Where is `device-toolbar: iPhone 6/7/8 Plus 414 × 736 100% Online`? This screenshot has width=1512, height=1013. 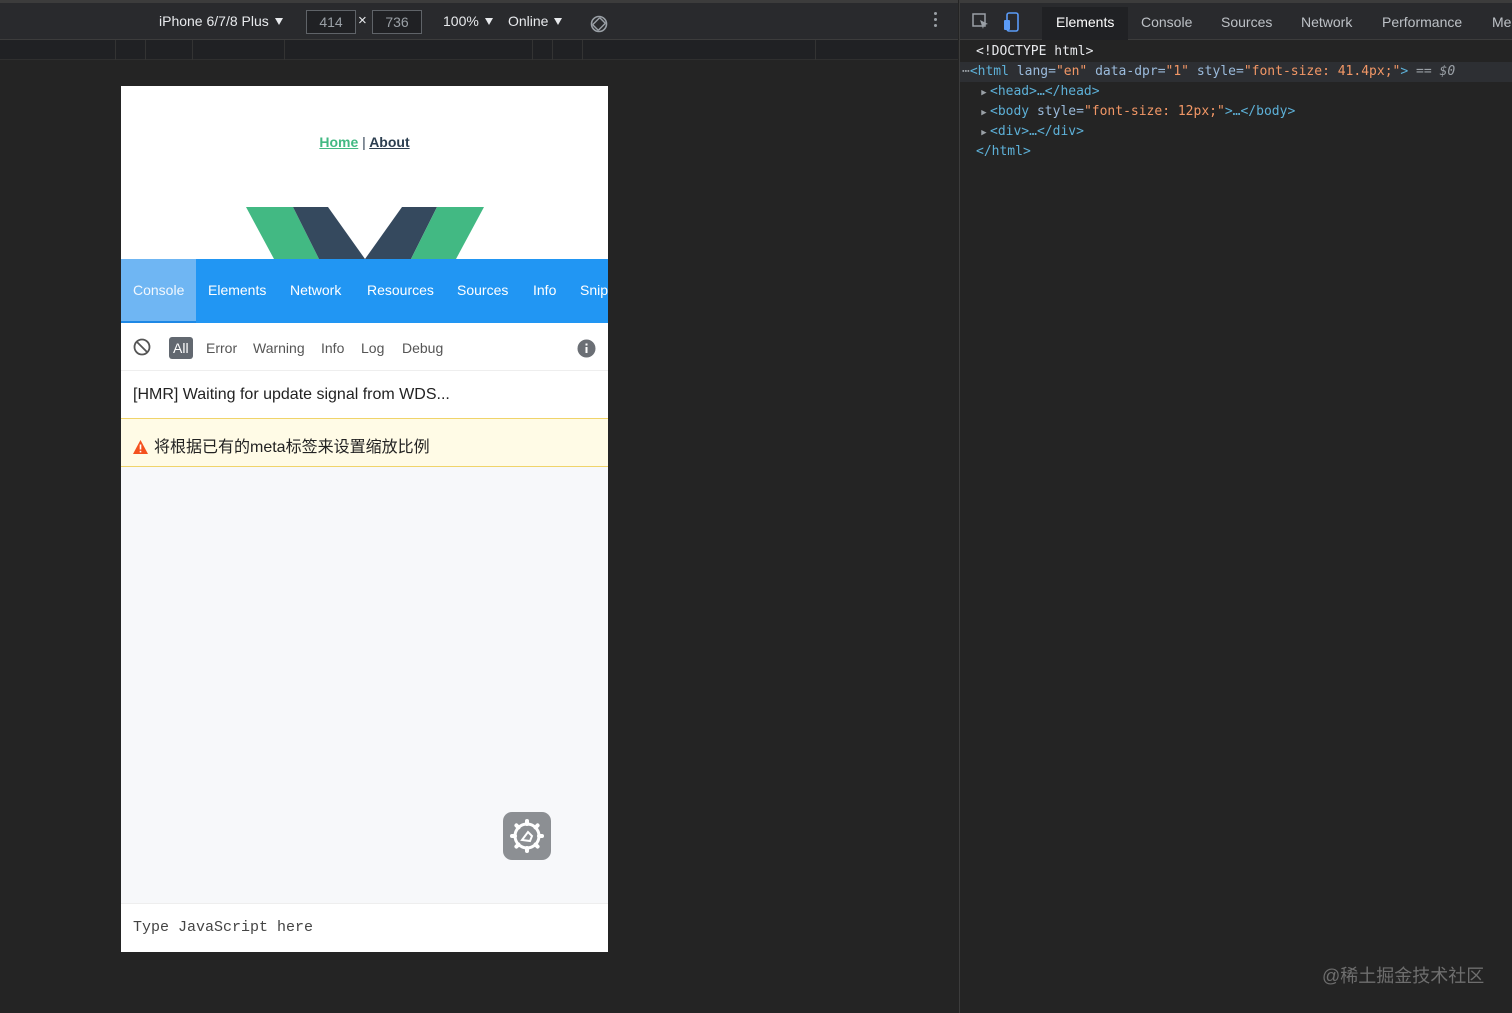
device-toolbar: iPhone 6/7/8 Plus 414 × 736 100% Online is located at coordinates (479, 20).